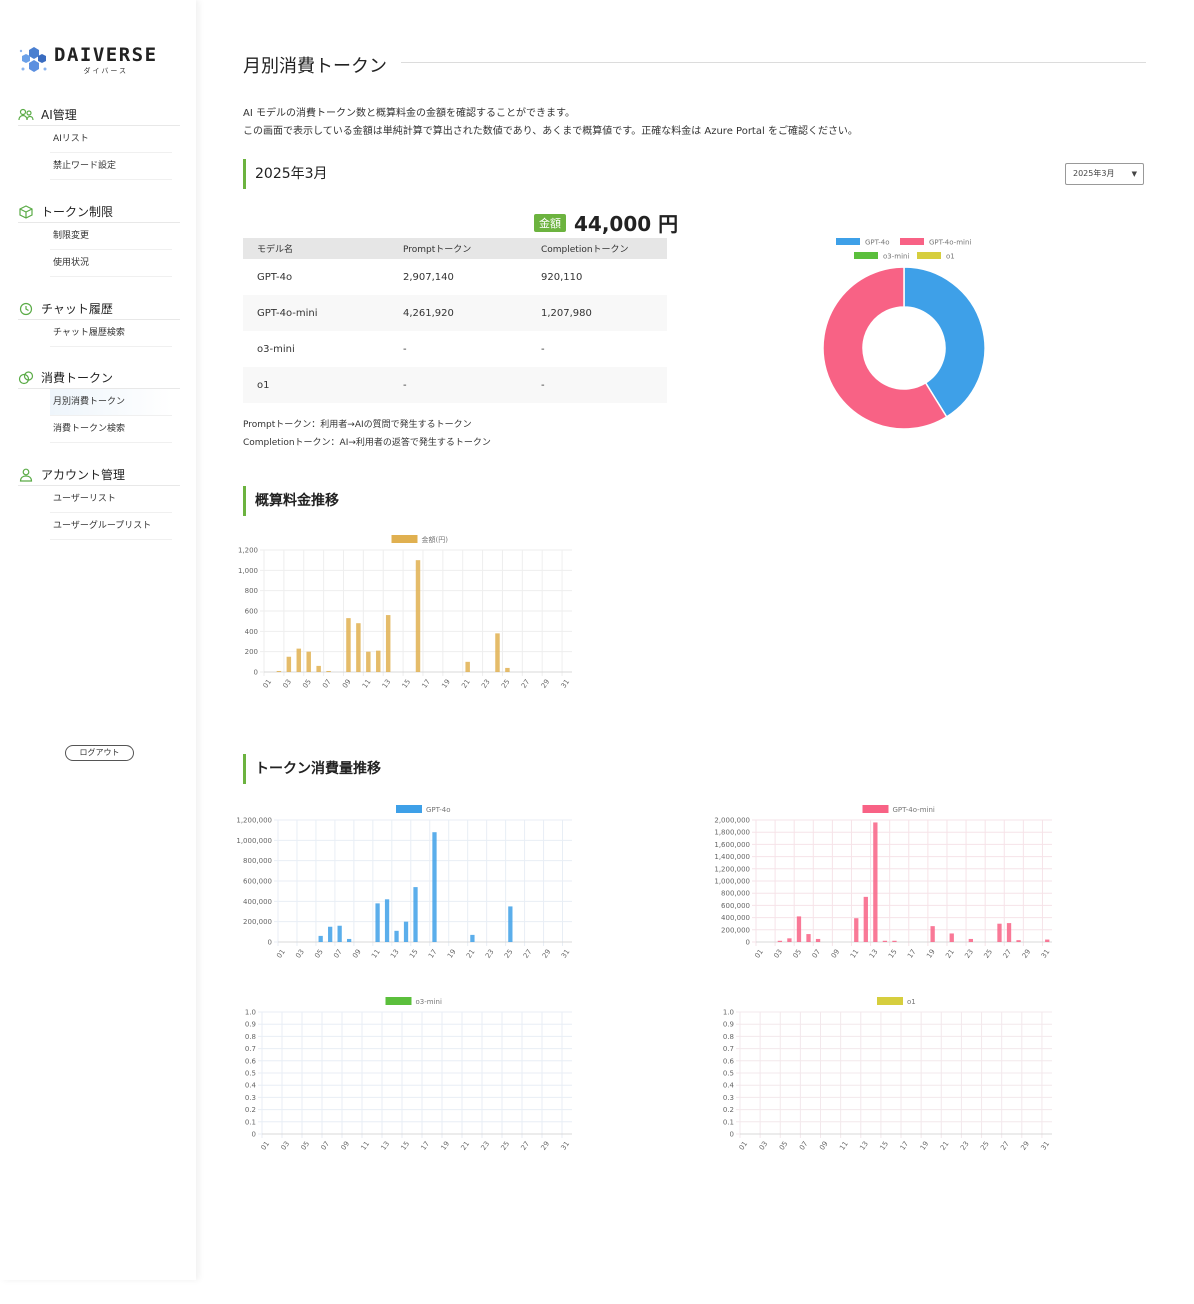 This screenshot has height=1304, width=1194. What do you see at coordinates (428, 277) in the screenshot?
I see `cell-prompt: 2,907,140` at bounding box center [428, 277].